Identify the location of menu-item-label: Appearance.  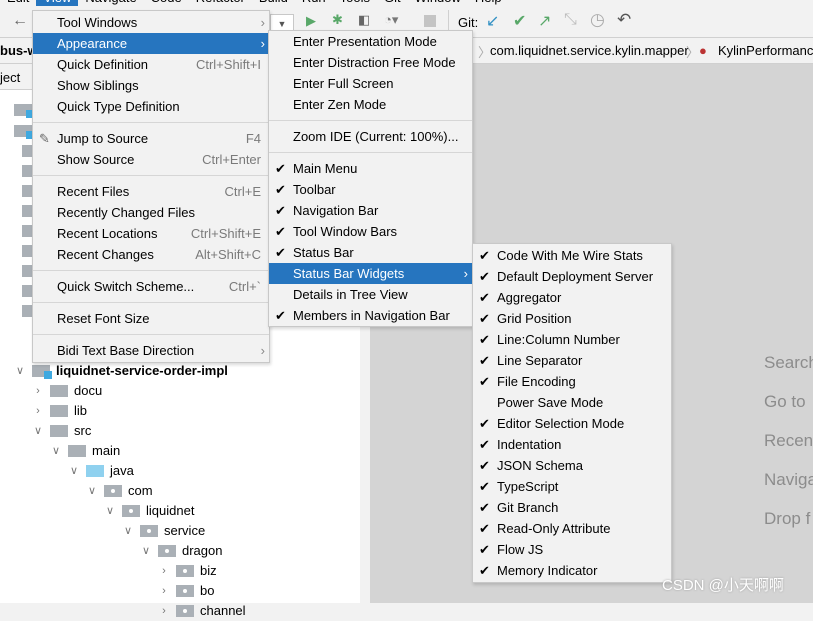
(92, 43).